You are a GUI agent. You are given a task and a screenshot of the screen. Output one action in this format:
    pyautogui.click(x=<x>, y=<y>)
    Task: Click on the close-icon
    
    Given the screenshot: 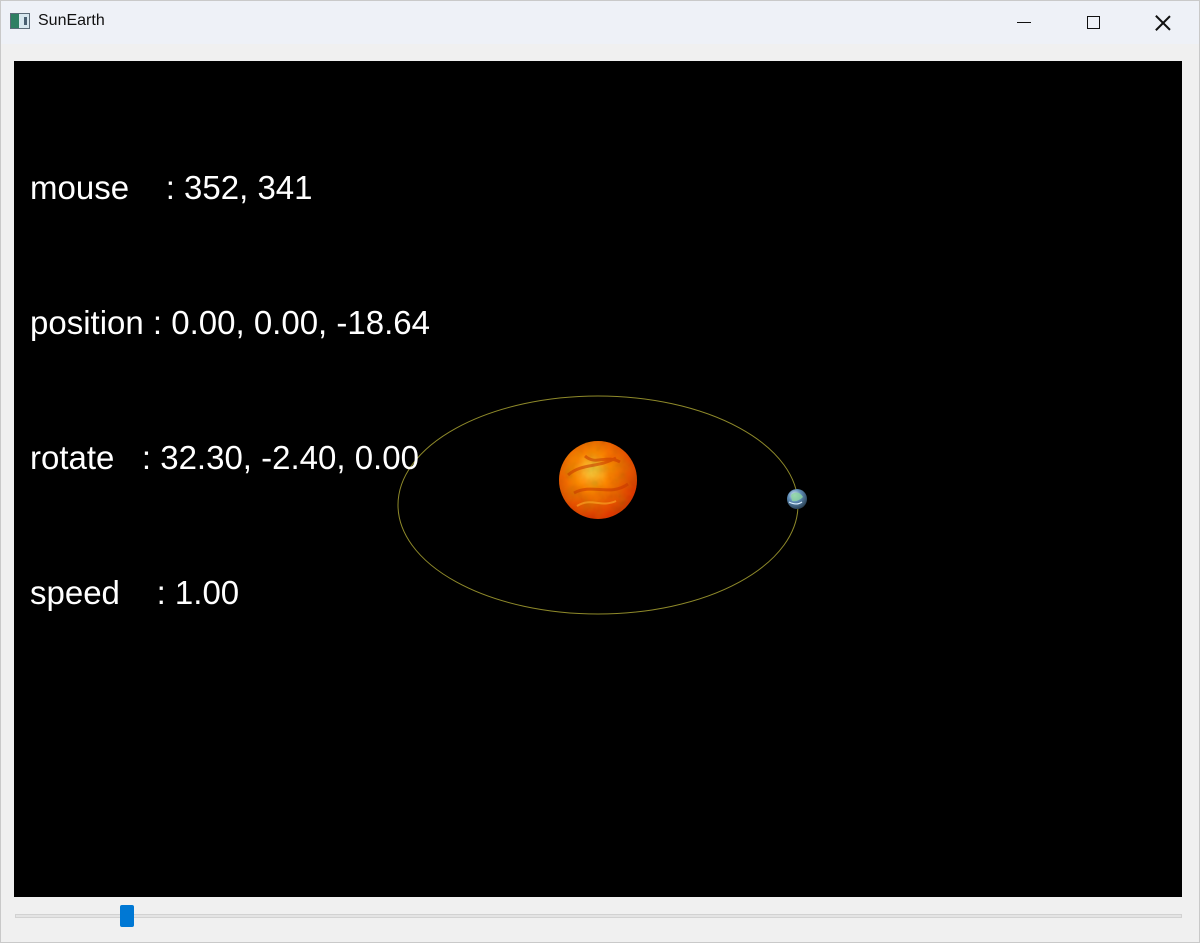 What is the action you would take?
    pyautogui.click(x=1163, y=23)
    